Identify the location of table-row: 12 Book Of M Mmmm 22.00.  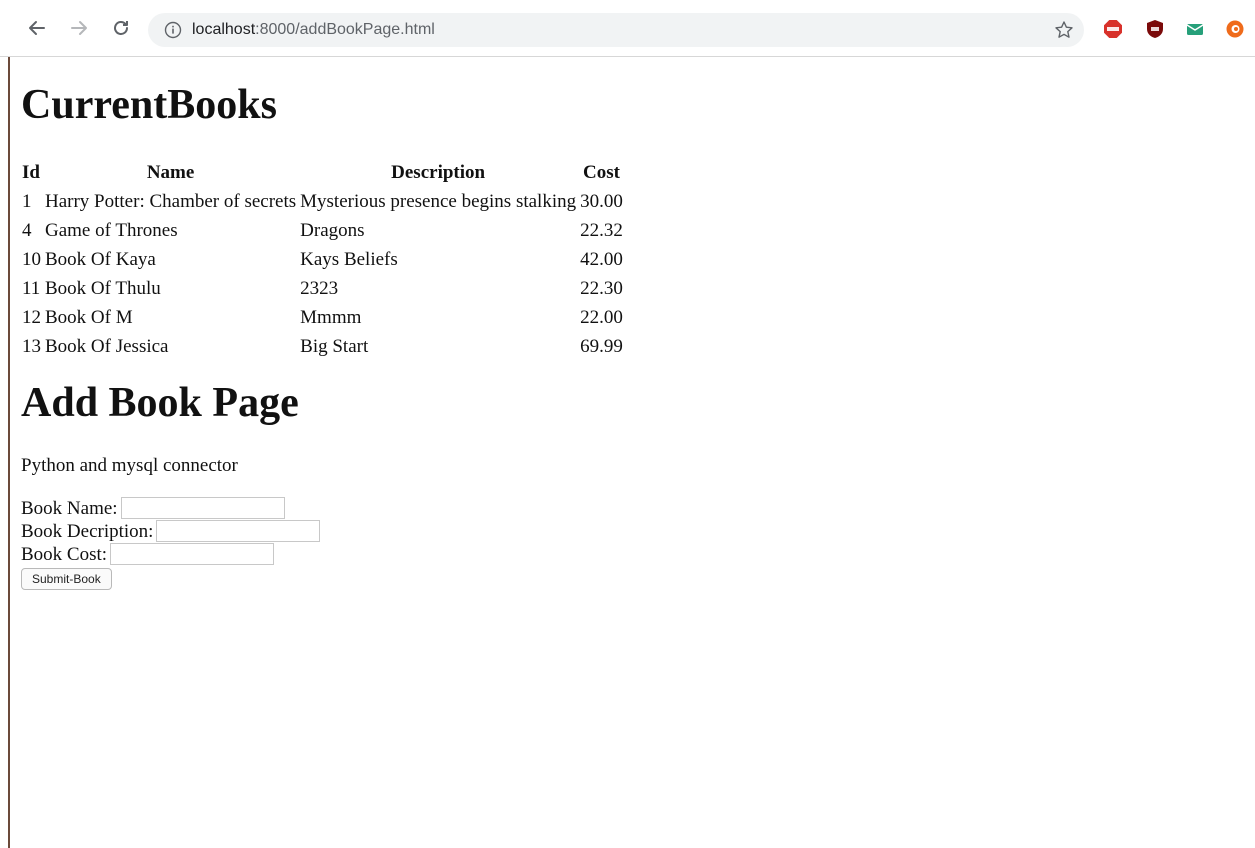
(322, 317).